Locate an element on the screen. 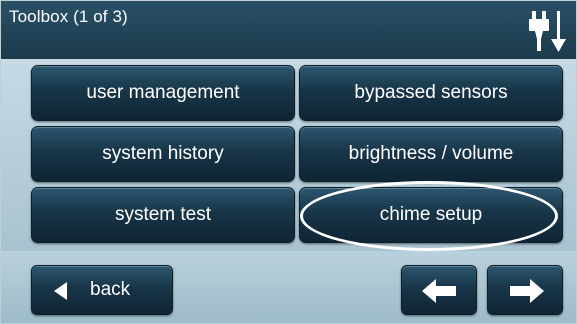 The height and width of the screenshot is (324, 577). back-label: back is located at coordinates (110, 289).